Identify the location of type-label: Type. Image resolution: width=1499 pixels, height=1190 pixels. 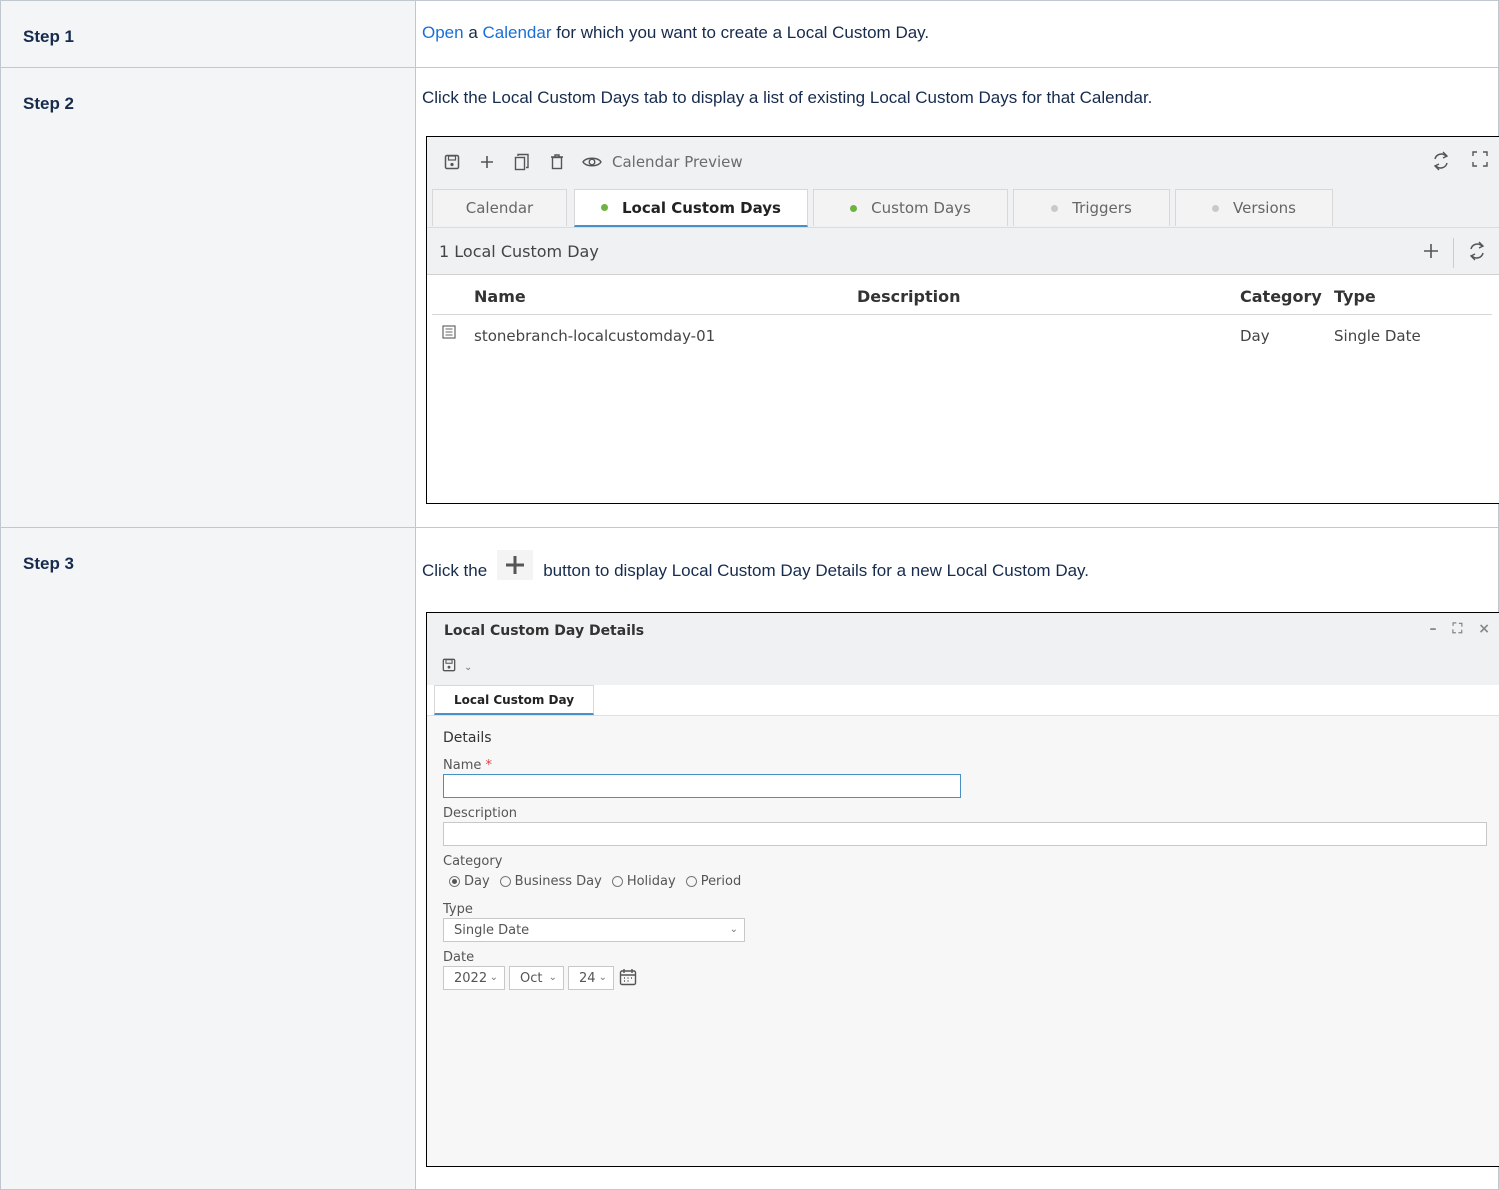
(458, 909).